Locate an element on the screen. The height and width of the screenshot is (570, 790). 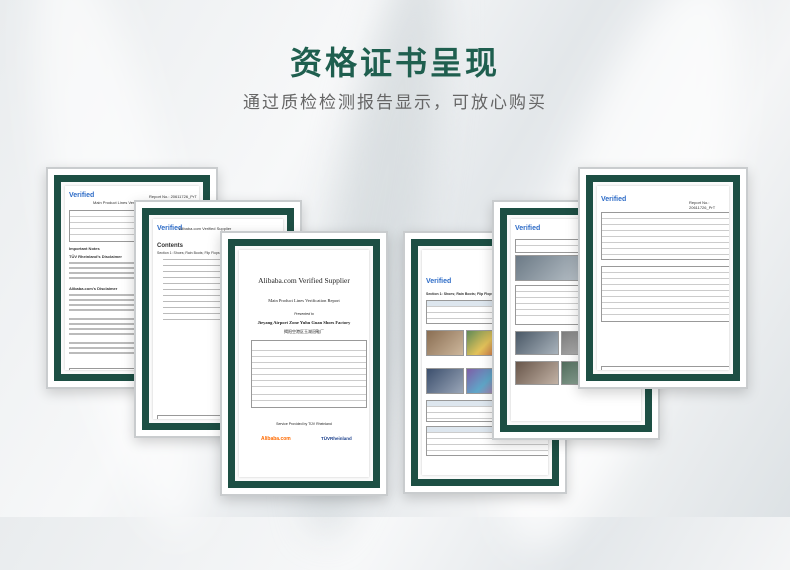
disclaimer-heading: Alibaba.com's Disclaimer is located at coordinates (93, 288).